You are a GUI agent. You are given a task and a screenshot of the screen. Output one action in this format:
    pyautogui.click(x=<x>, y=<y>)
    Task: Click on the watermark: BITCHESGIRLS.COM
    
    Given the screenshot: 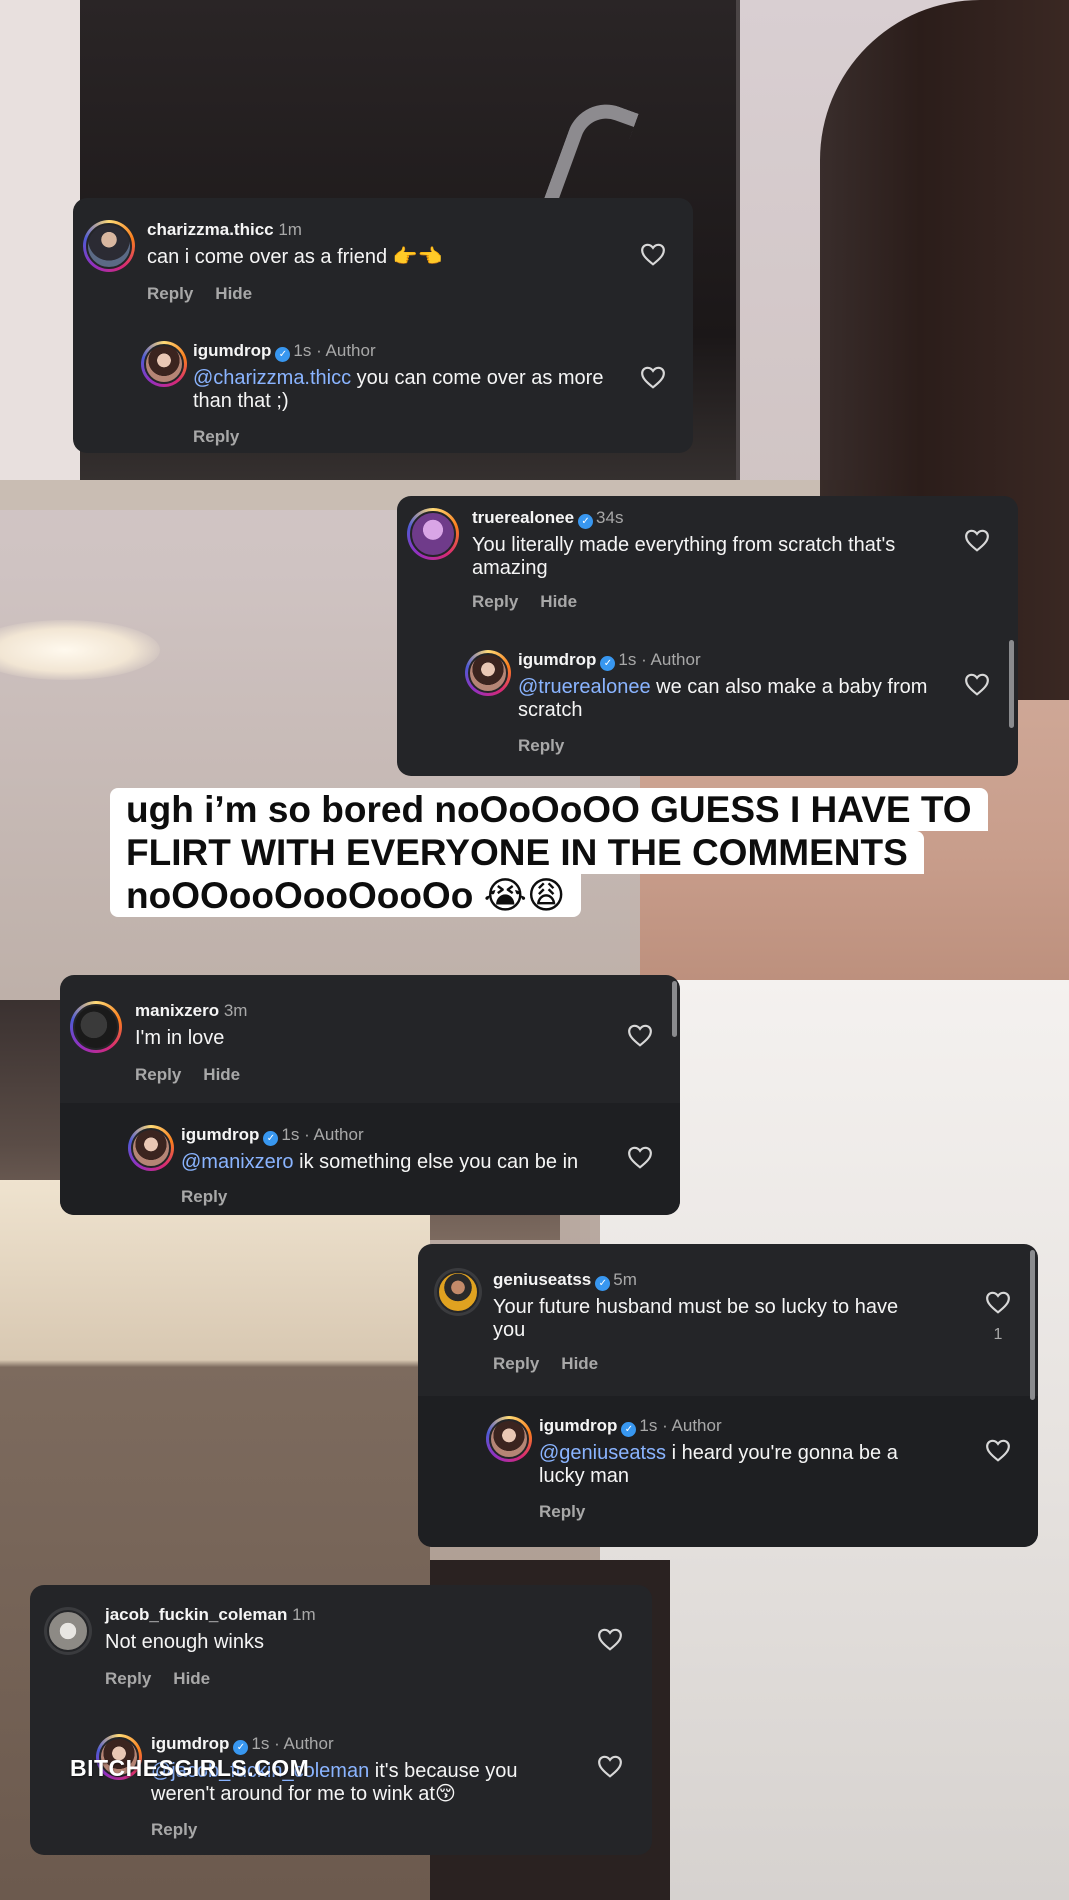 What is the action you would take?
    pyautogui.click(x=190, y=1768)
    